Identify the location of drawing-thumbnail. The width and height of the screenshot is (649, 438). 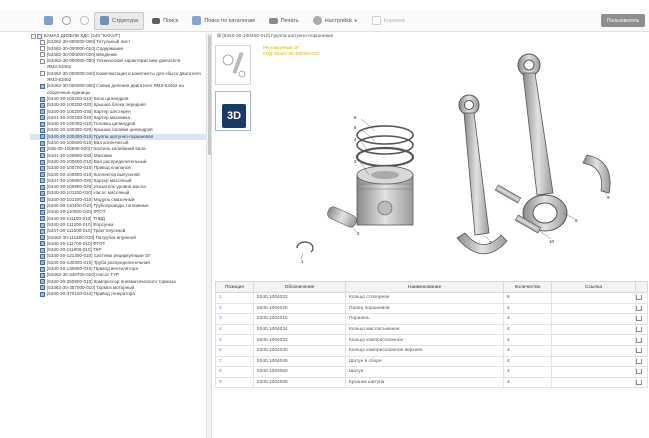
(233, 65).